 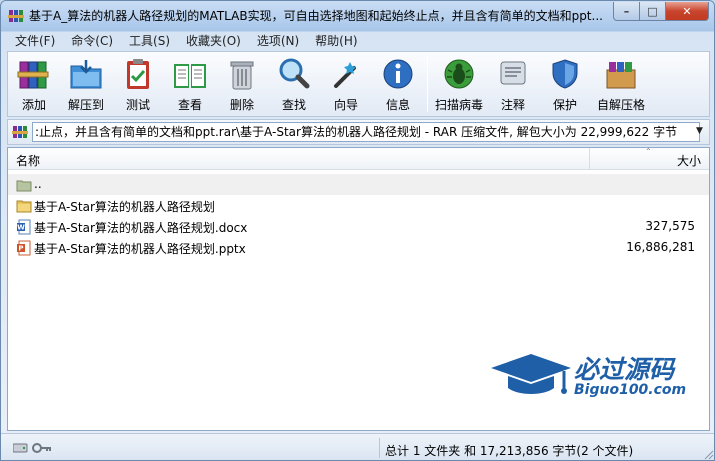 What do you see at coordinates (459, 74) in the screenshot?
I see `bug-scan-icon` at bounding box center [459, 74].